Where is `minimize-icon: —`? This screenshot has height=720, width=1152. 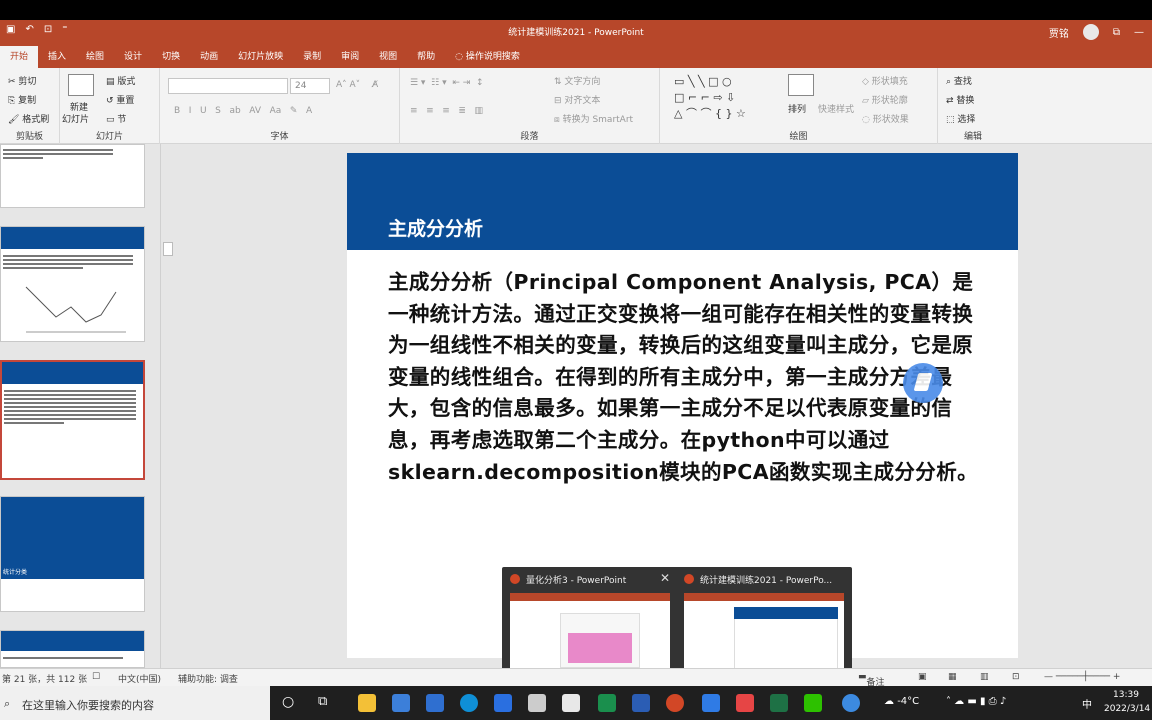
minimize-icon: — is located at coordinates (1139, 32).